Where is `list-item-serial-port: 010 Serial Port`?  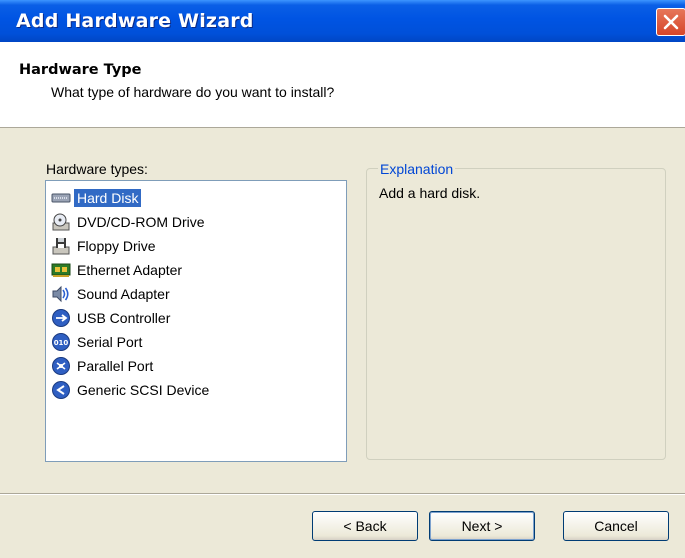 list-item-serial-port: 010 Serial Port is located at coordinates (97, 342).